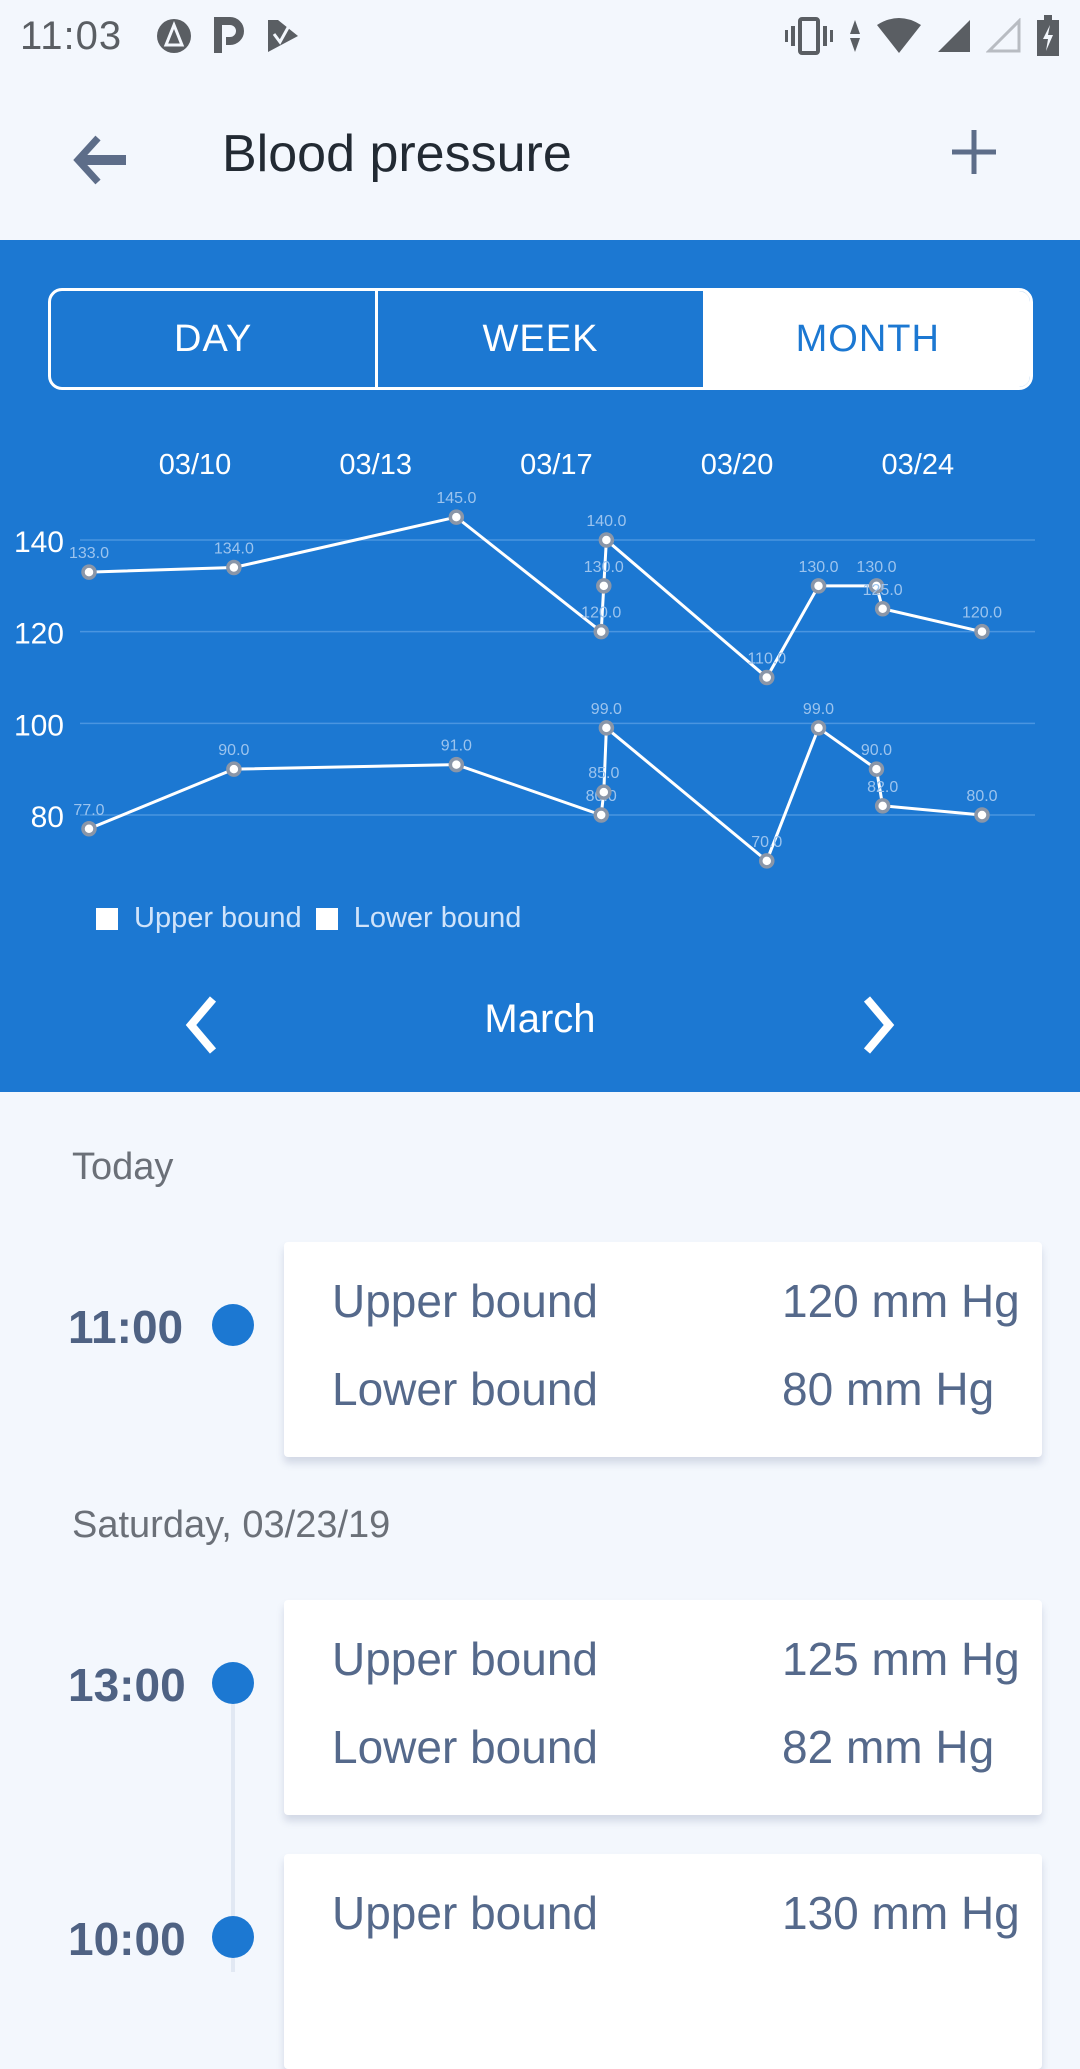 The image size is (1080, 2069). Describe the element at coordinates (126, 1327) in the screenshot. I see `entry-time: 11:00` at that location.